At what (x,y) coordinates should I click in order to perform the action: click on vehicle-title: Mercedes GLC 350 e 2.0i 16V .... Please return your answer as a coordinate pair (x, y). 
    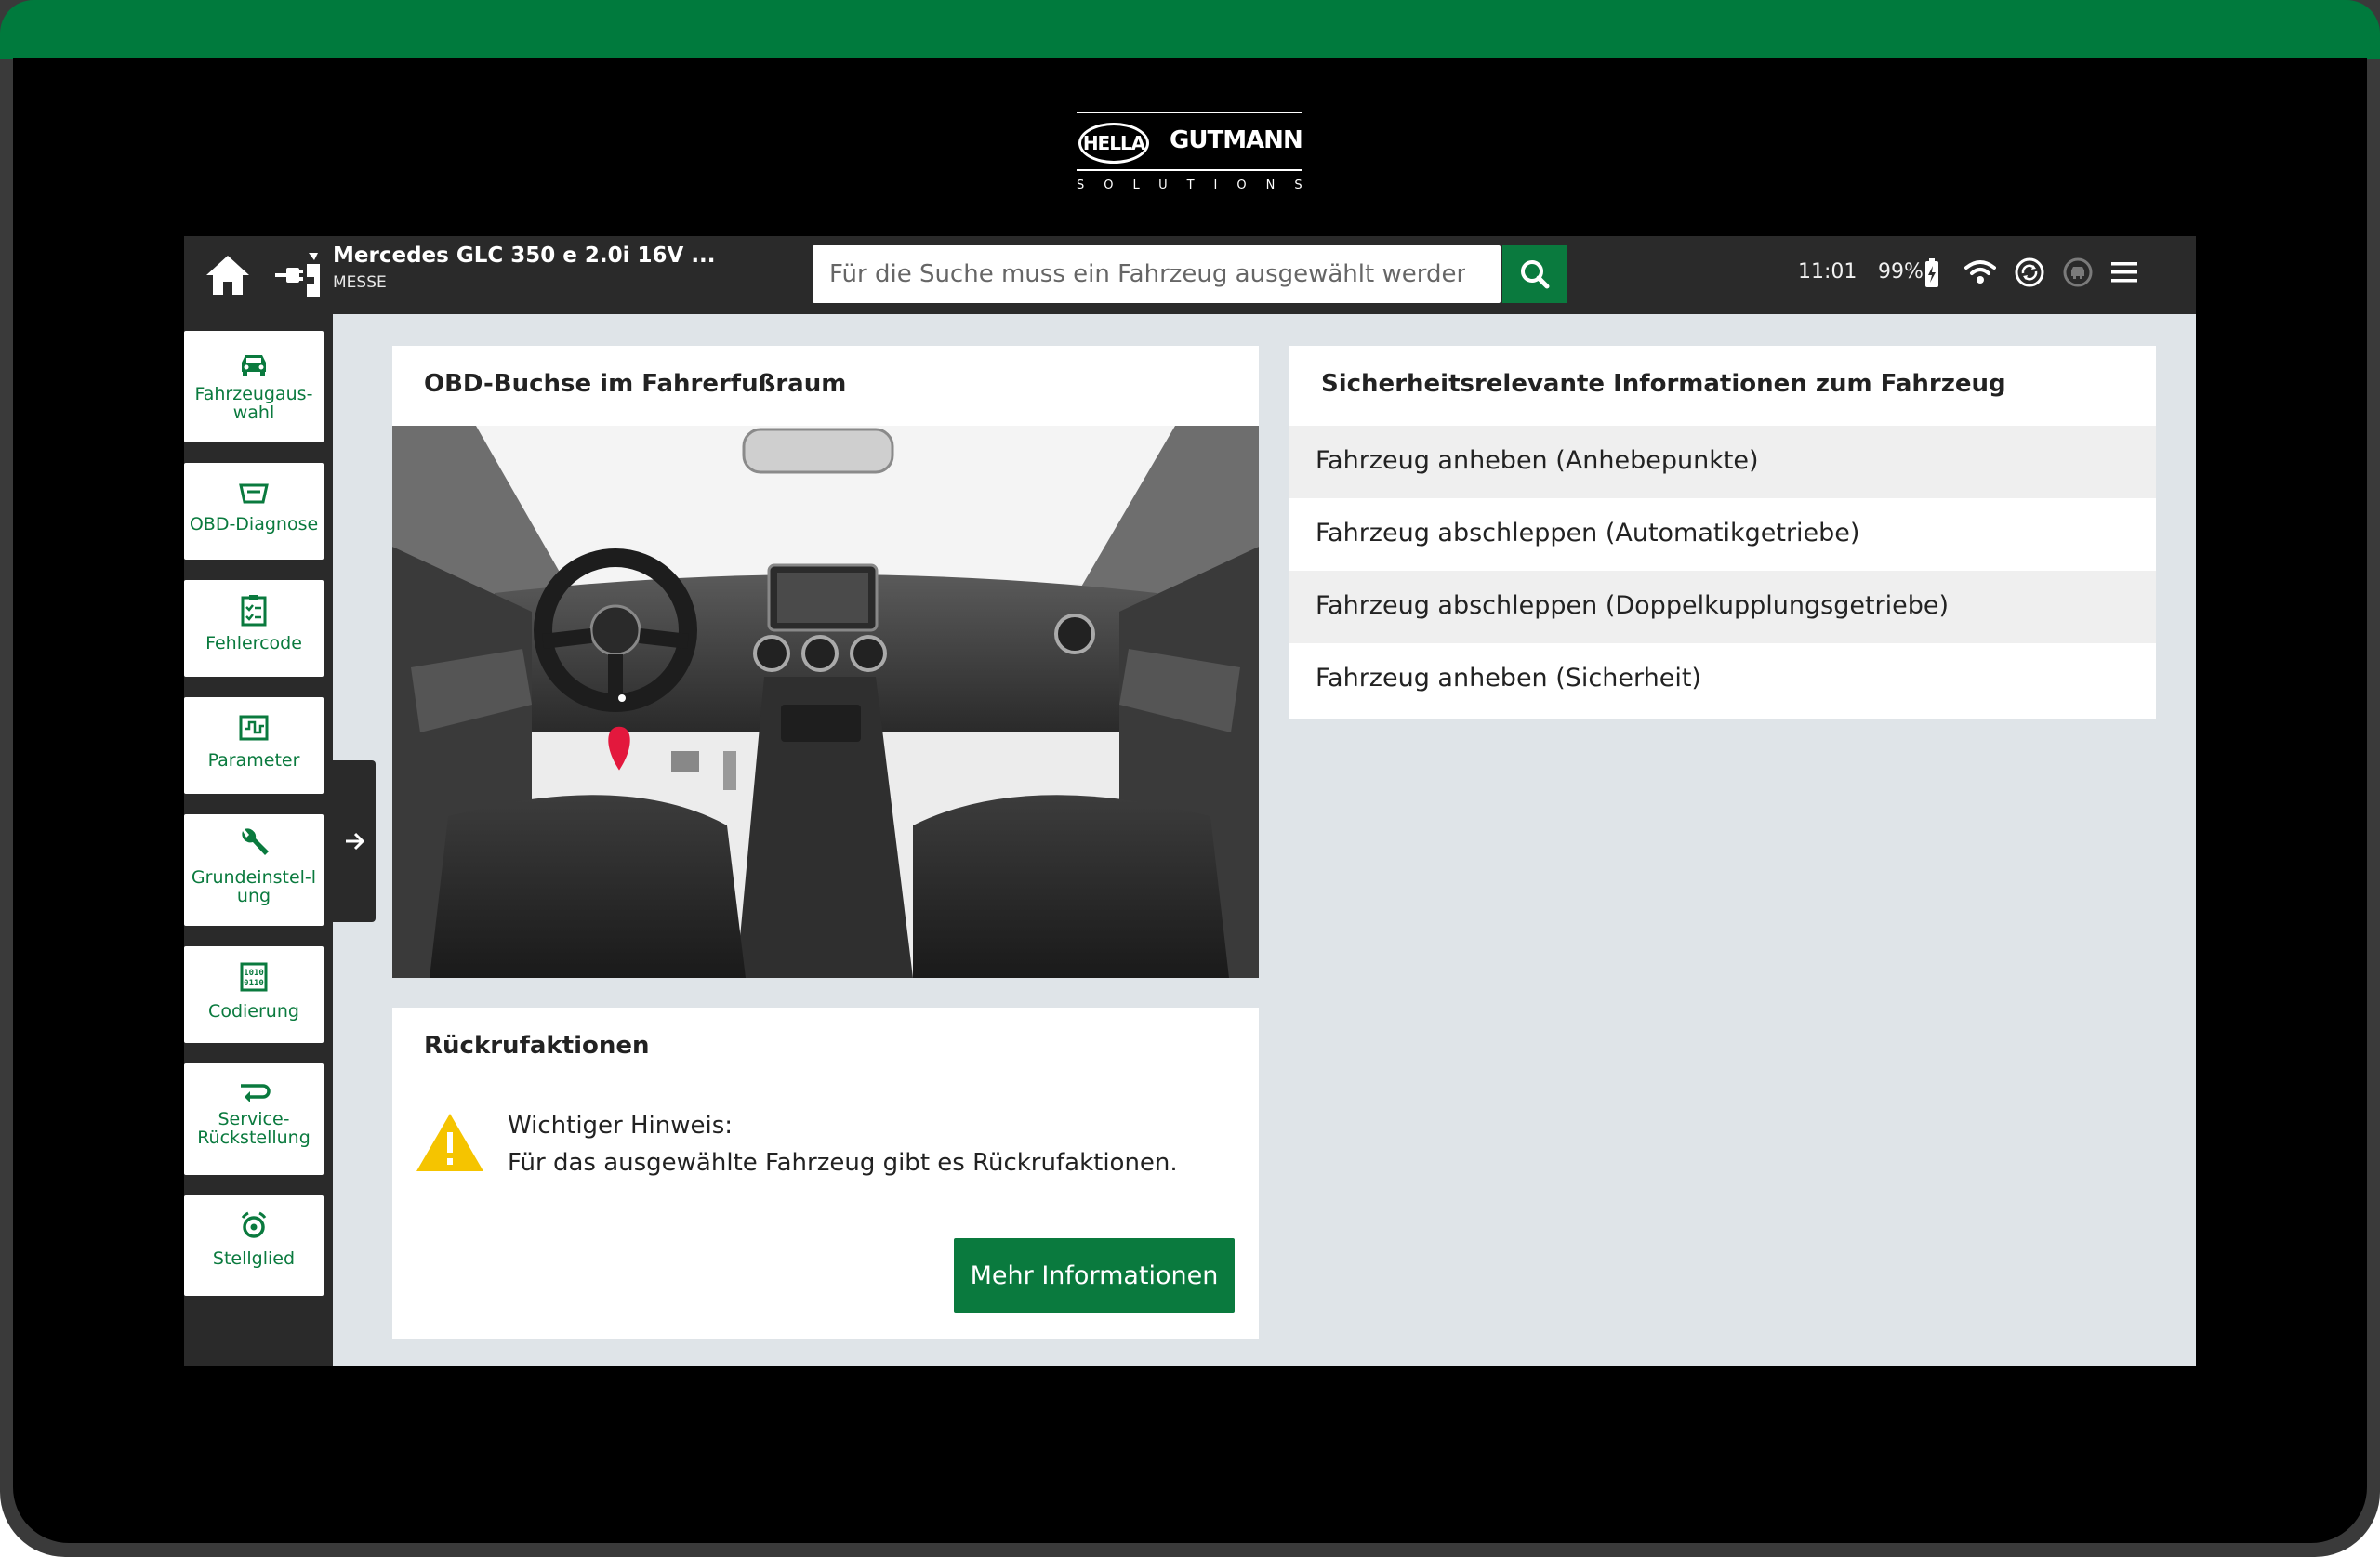
    Looking at the image, I should click on (524, 256).